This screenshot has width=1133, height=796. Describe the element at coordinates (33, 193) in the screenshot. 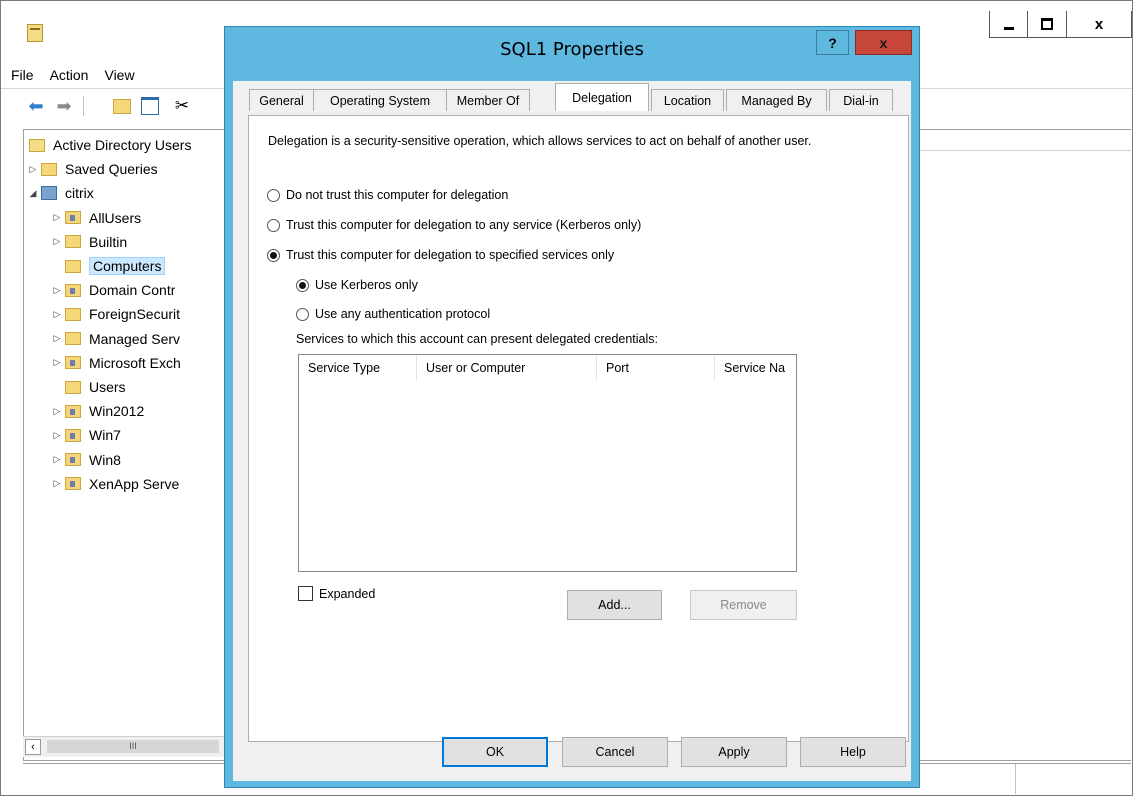

I see `expand-arrow-icon: ◢` at that location.